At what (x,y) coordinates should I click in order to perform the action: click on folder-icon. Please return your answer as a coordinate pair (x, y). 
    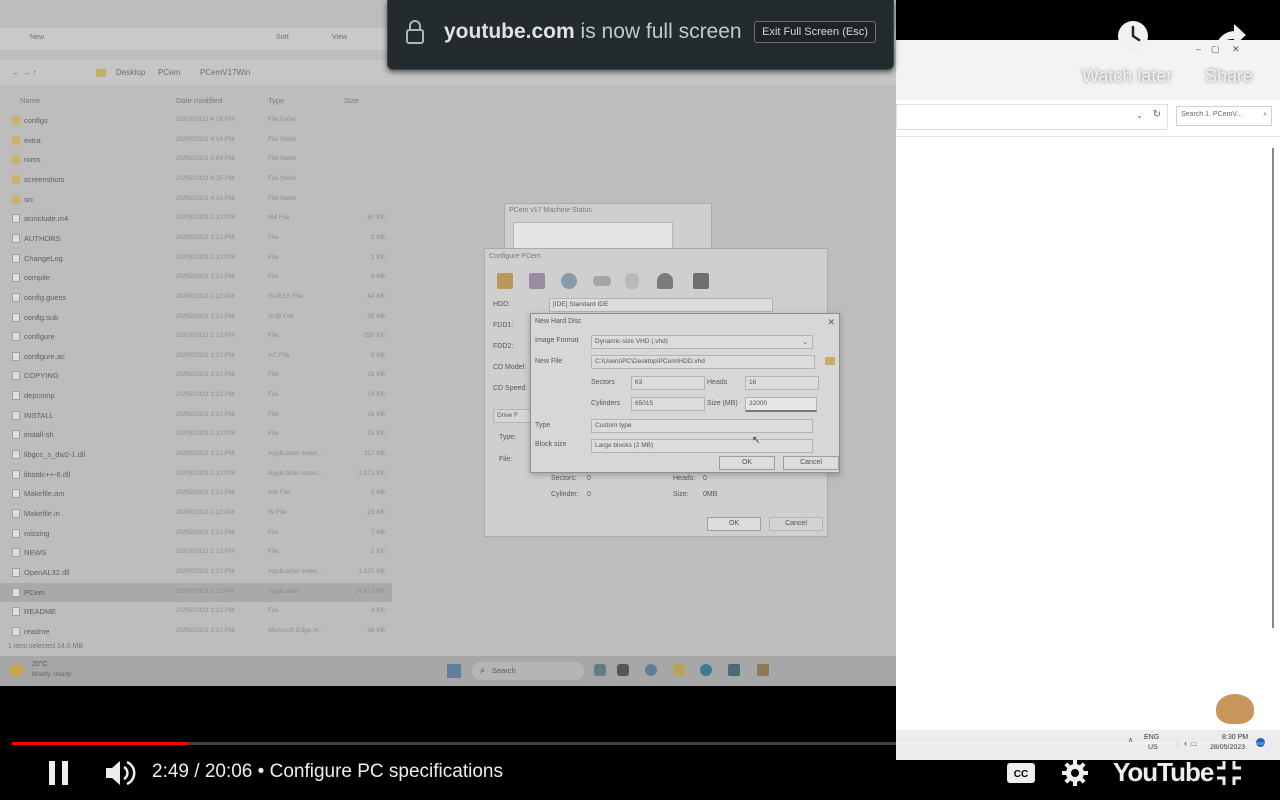
    Looking at the image, I should click on (101, 73).